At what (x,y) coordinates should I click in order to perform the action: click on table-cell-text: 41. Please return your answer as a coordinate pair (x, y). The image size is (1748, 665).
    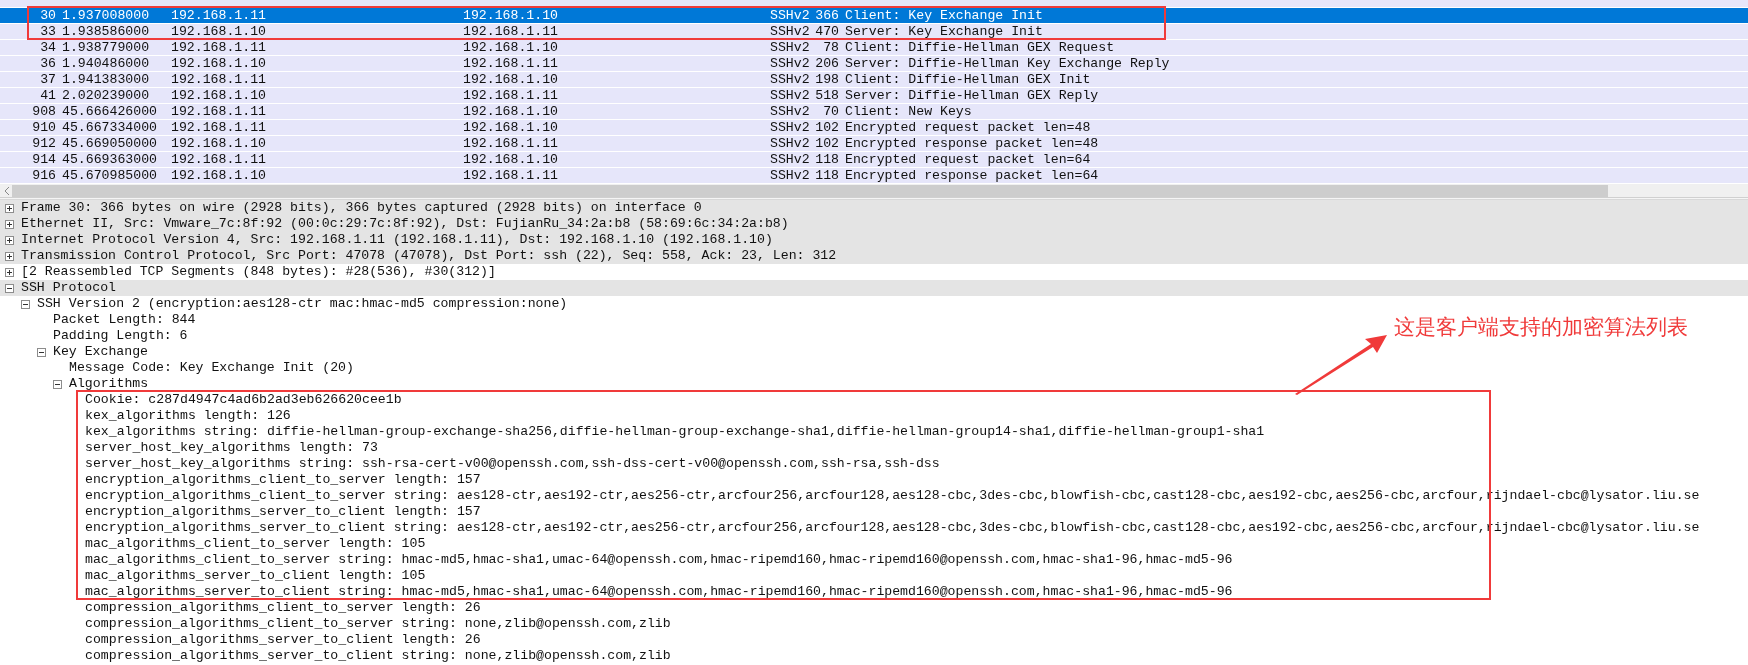
    Looking at the image, I should click on (47, 95).